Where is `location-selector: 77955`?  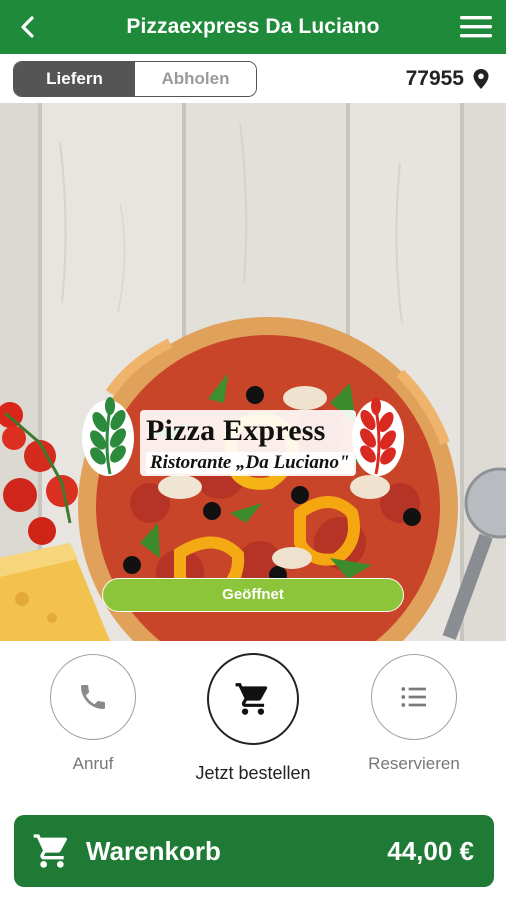
location-selector: 77955 is located at coordinates (448, 79).